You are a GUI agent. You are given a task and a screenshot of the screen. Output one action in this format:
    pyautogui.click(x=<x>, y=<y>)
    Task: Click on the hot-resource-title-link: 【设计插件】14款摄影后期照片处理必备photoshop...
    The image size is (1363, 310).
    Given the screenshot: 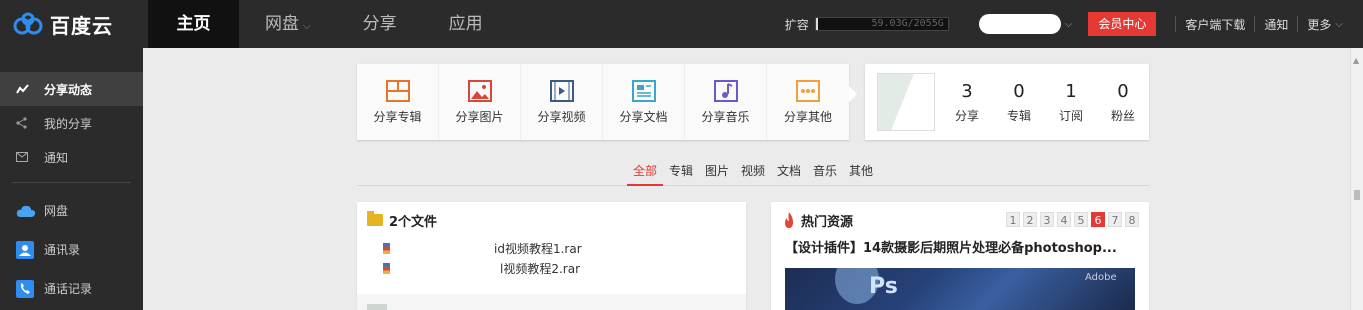 What is the action you would take?
    pyautogui.click(x=957, y=249)
    